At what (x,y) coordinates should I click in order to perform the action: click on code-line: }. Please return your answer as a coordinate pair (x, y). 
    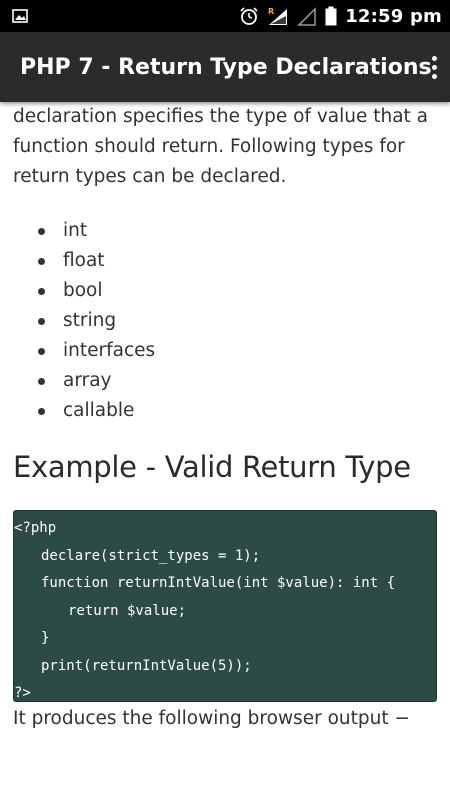
    Looking at the image, I should click on (45, 638).